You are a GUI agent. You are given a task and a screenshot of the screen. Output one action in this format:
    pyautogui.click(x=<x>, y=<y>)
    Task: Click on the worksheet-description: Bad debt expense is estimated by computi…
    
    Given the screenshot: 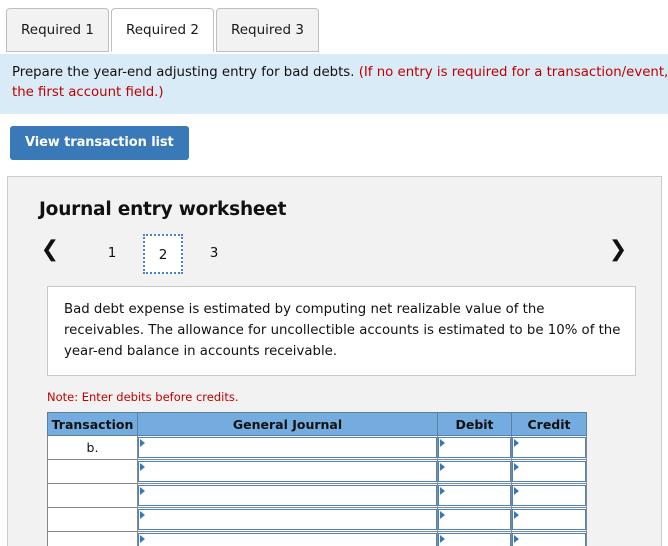 What is the action you would take?
    pyautogui.click(x=341, y=331)
    